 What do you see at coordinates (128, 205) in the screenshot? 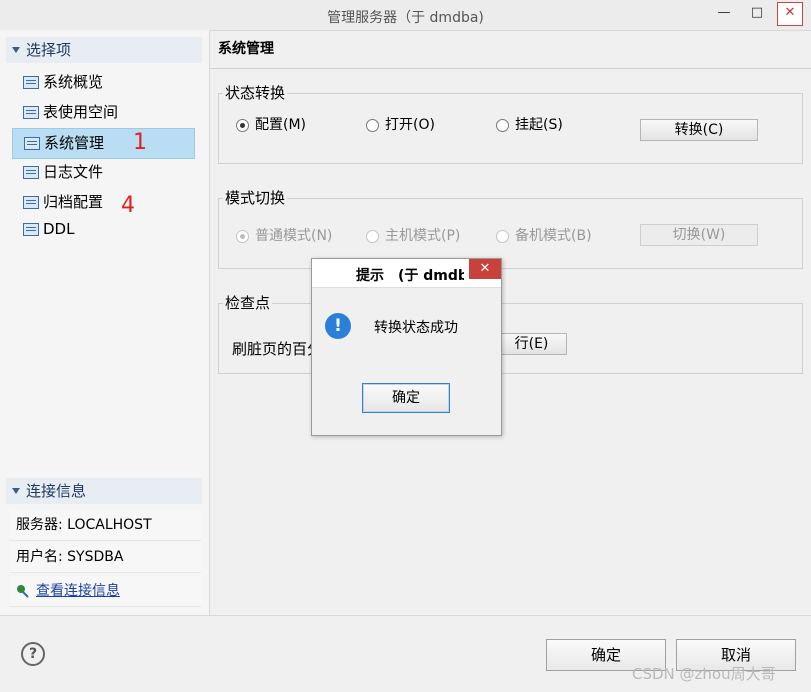
I see `annotation-marker: 4` at bounding box center [128, 205].